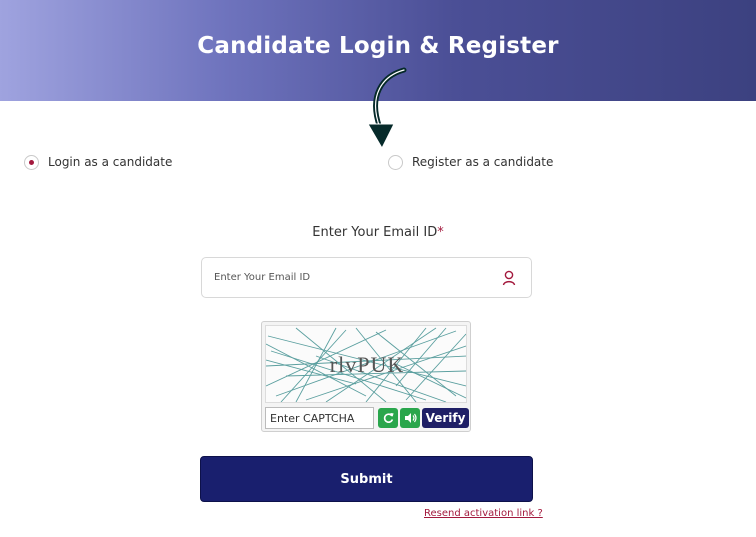  I want to click on page-title: Candidate Login & Register, so click(378, 46).